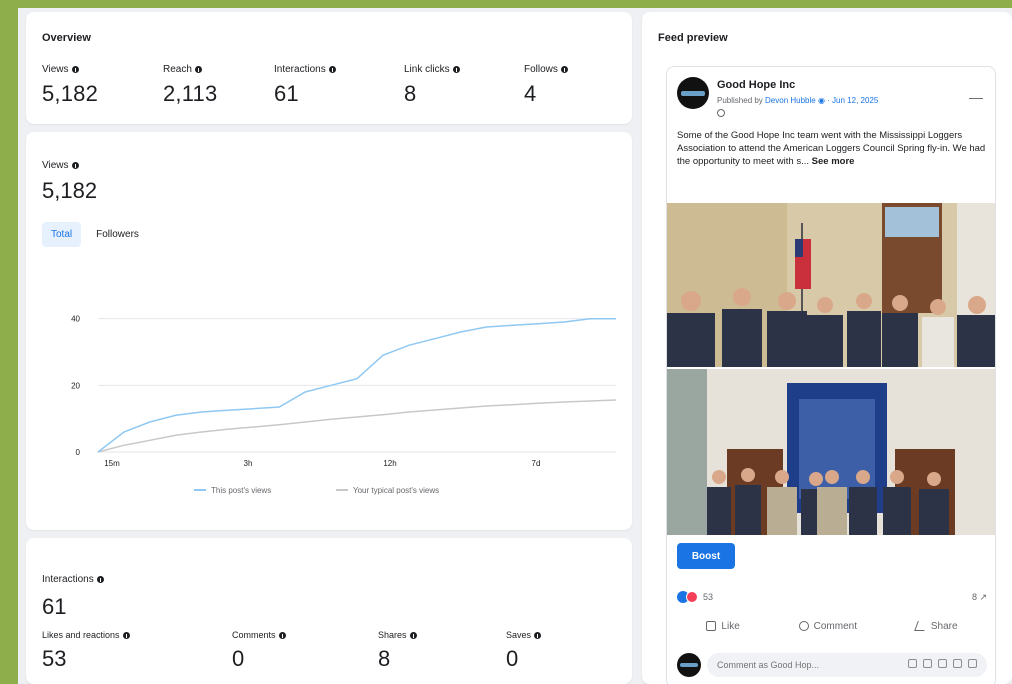  I want to click on metric-label: Link clicks, so click(427, 69).